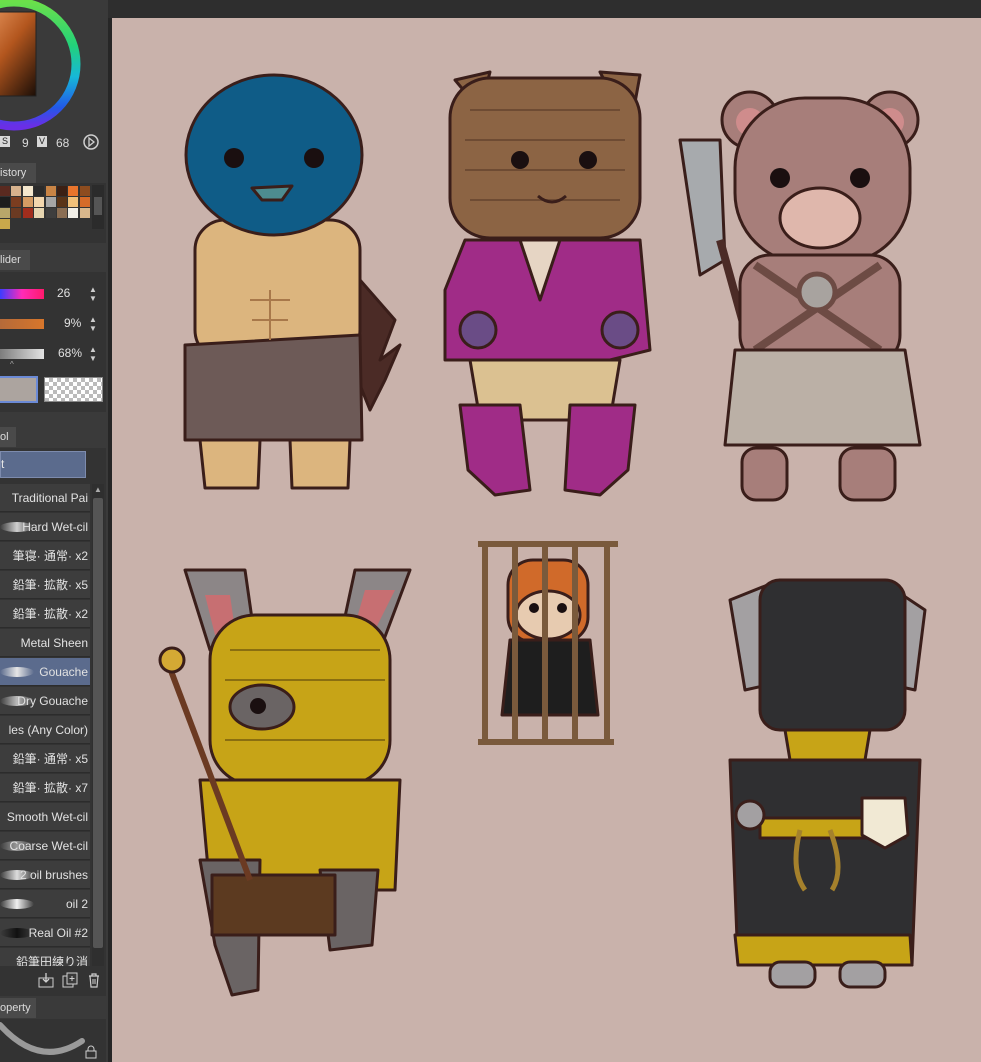  I want to click on brush-item: Coarse Wet-cil, so click(45, 846).